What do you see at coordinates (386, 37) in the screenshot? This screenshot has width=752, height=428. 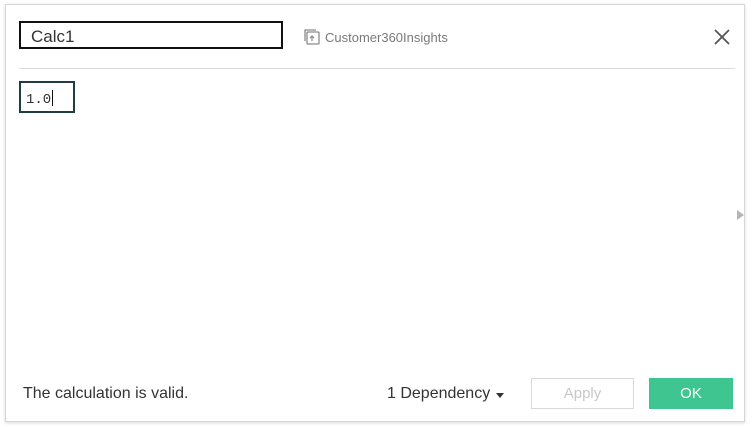 I see `datasource-name: Customer360Insights` at bounding box center [386, 37].